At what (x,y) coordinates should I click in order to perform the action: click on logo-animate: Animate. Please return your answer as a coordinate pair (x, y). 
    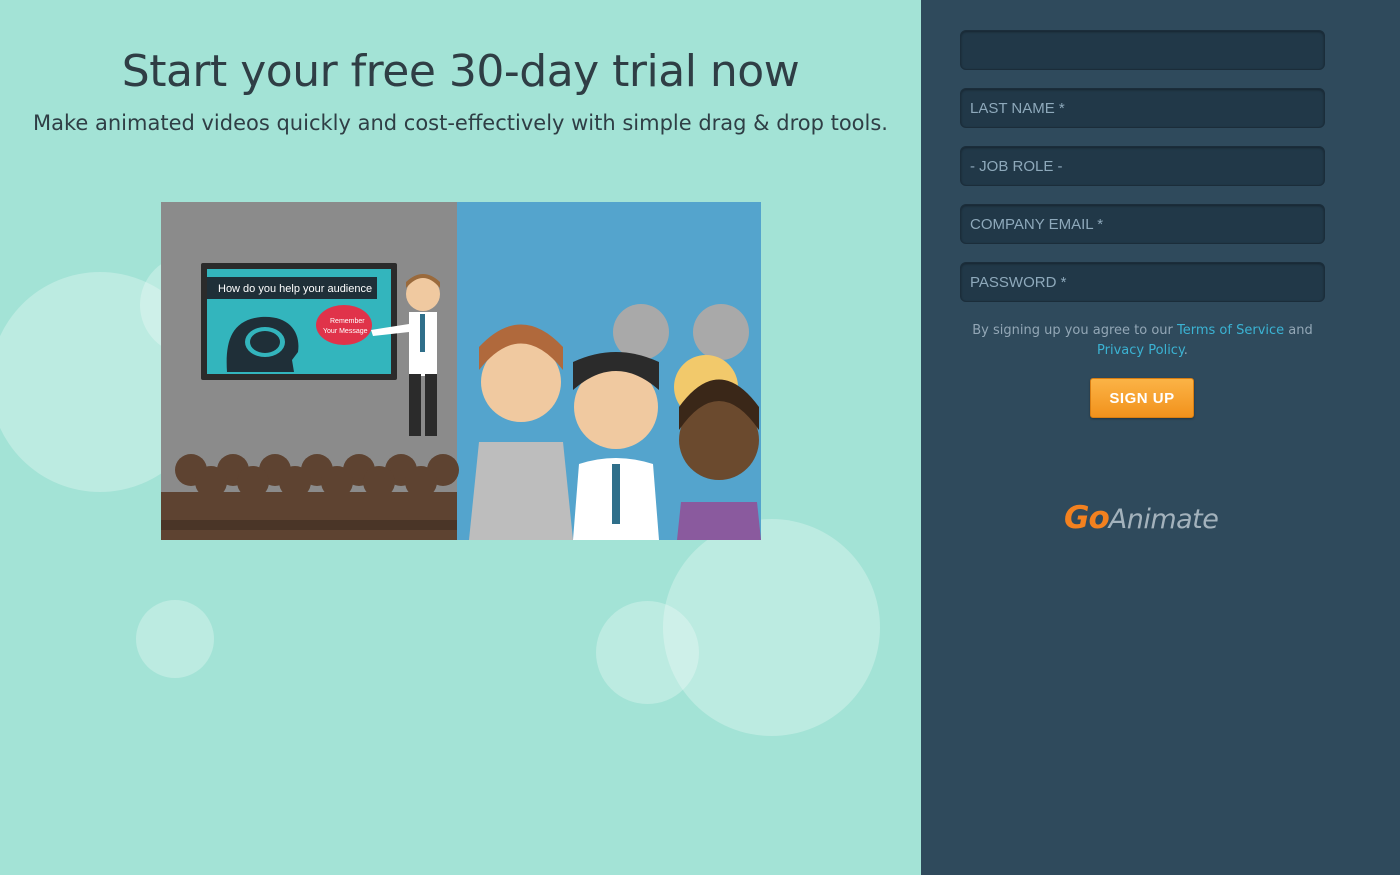
    Looking at the image, I should click on (1163, 519).